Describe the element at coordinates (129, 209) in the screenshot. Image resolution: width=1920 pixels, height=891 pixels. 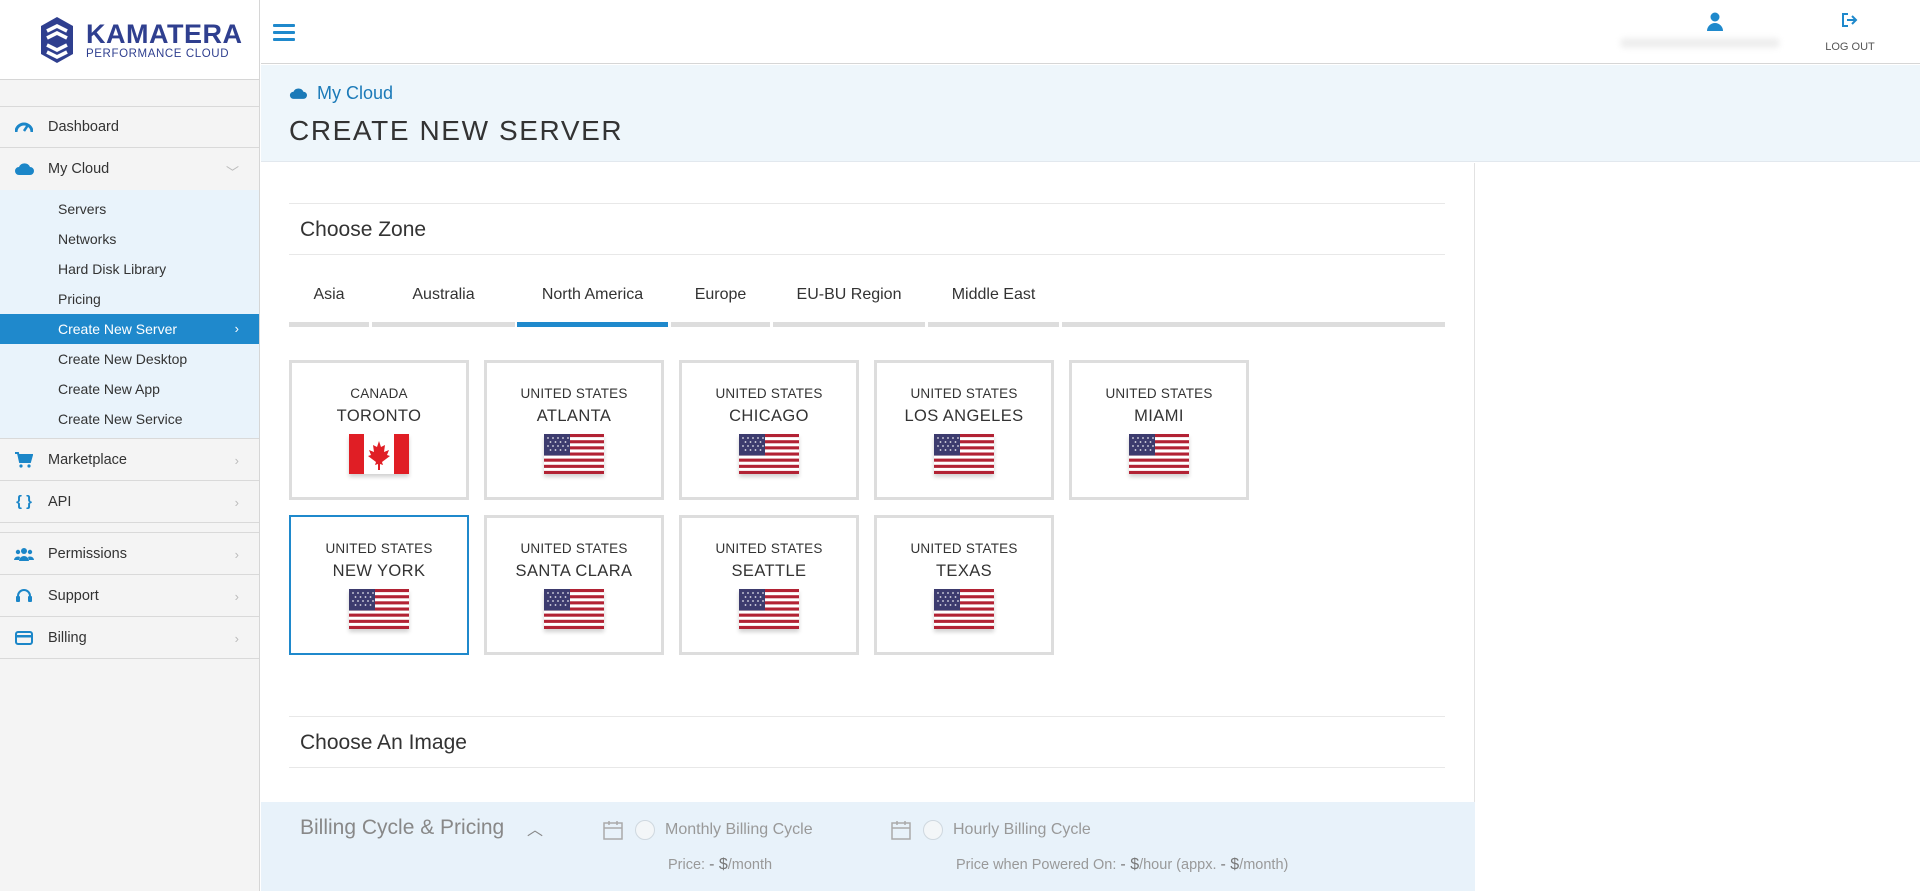
I see `sidebar-item-servers: Servers` at that location.